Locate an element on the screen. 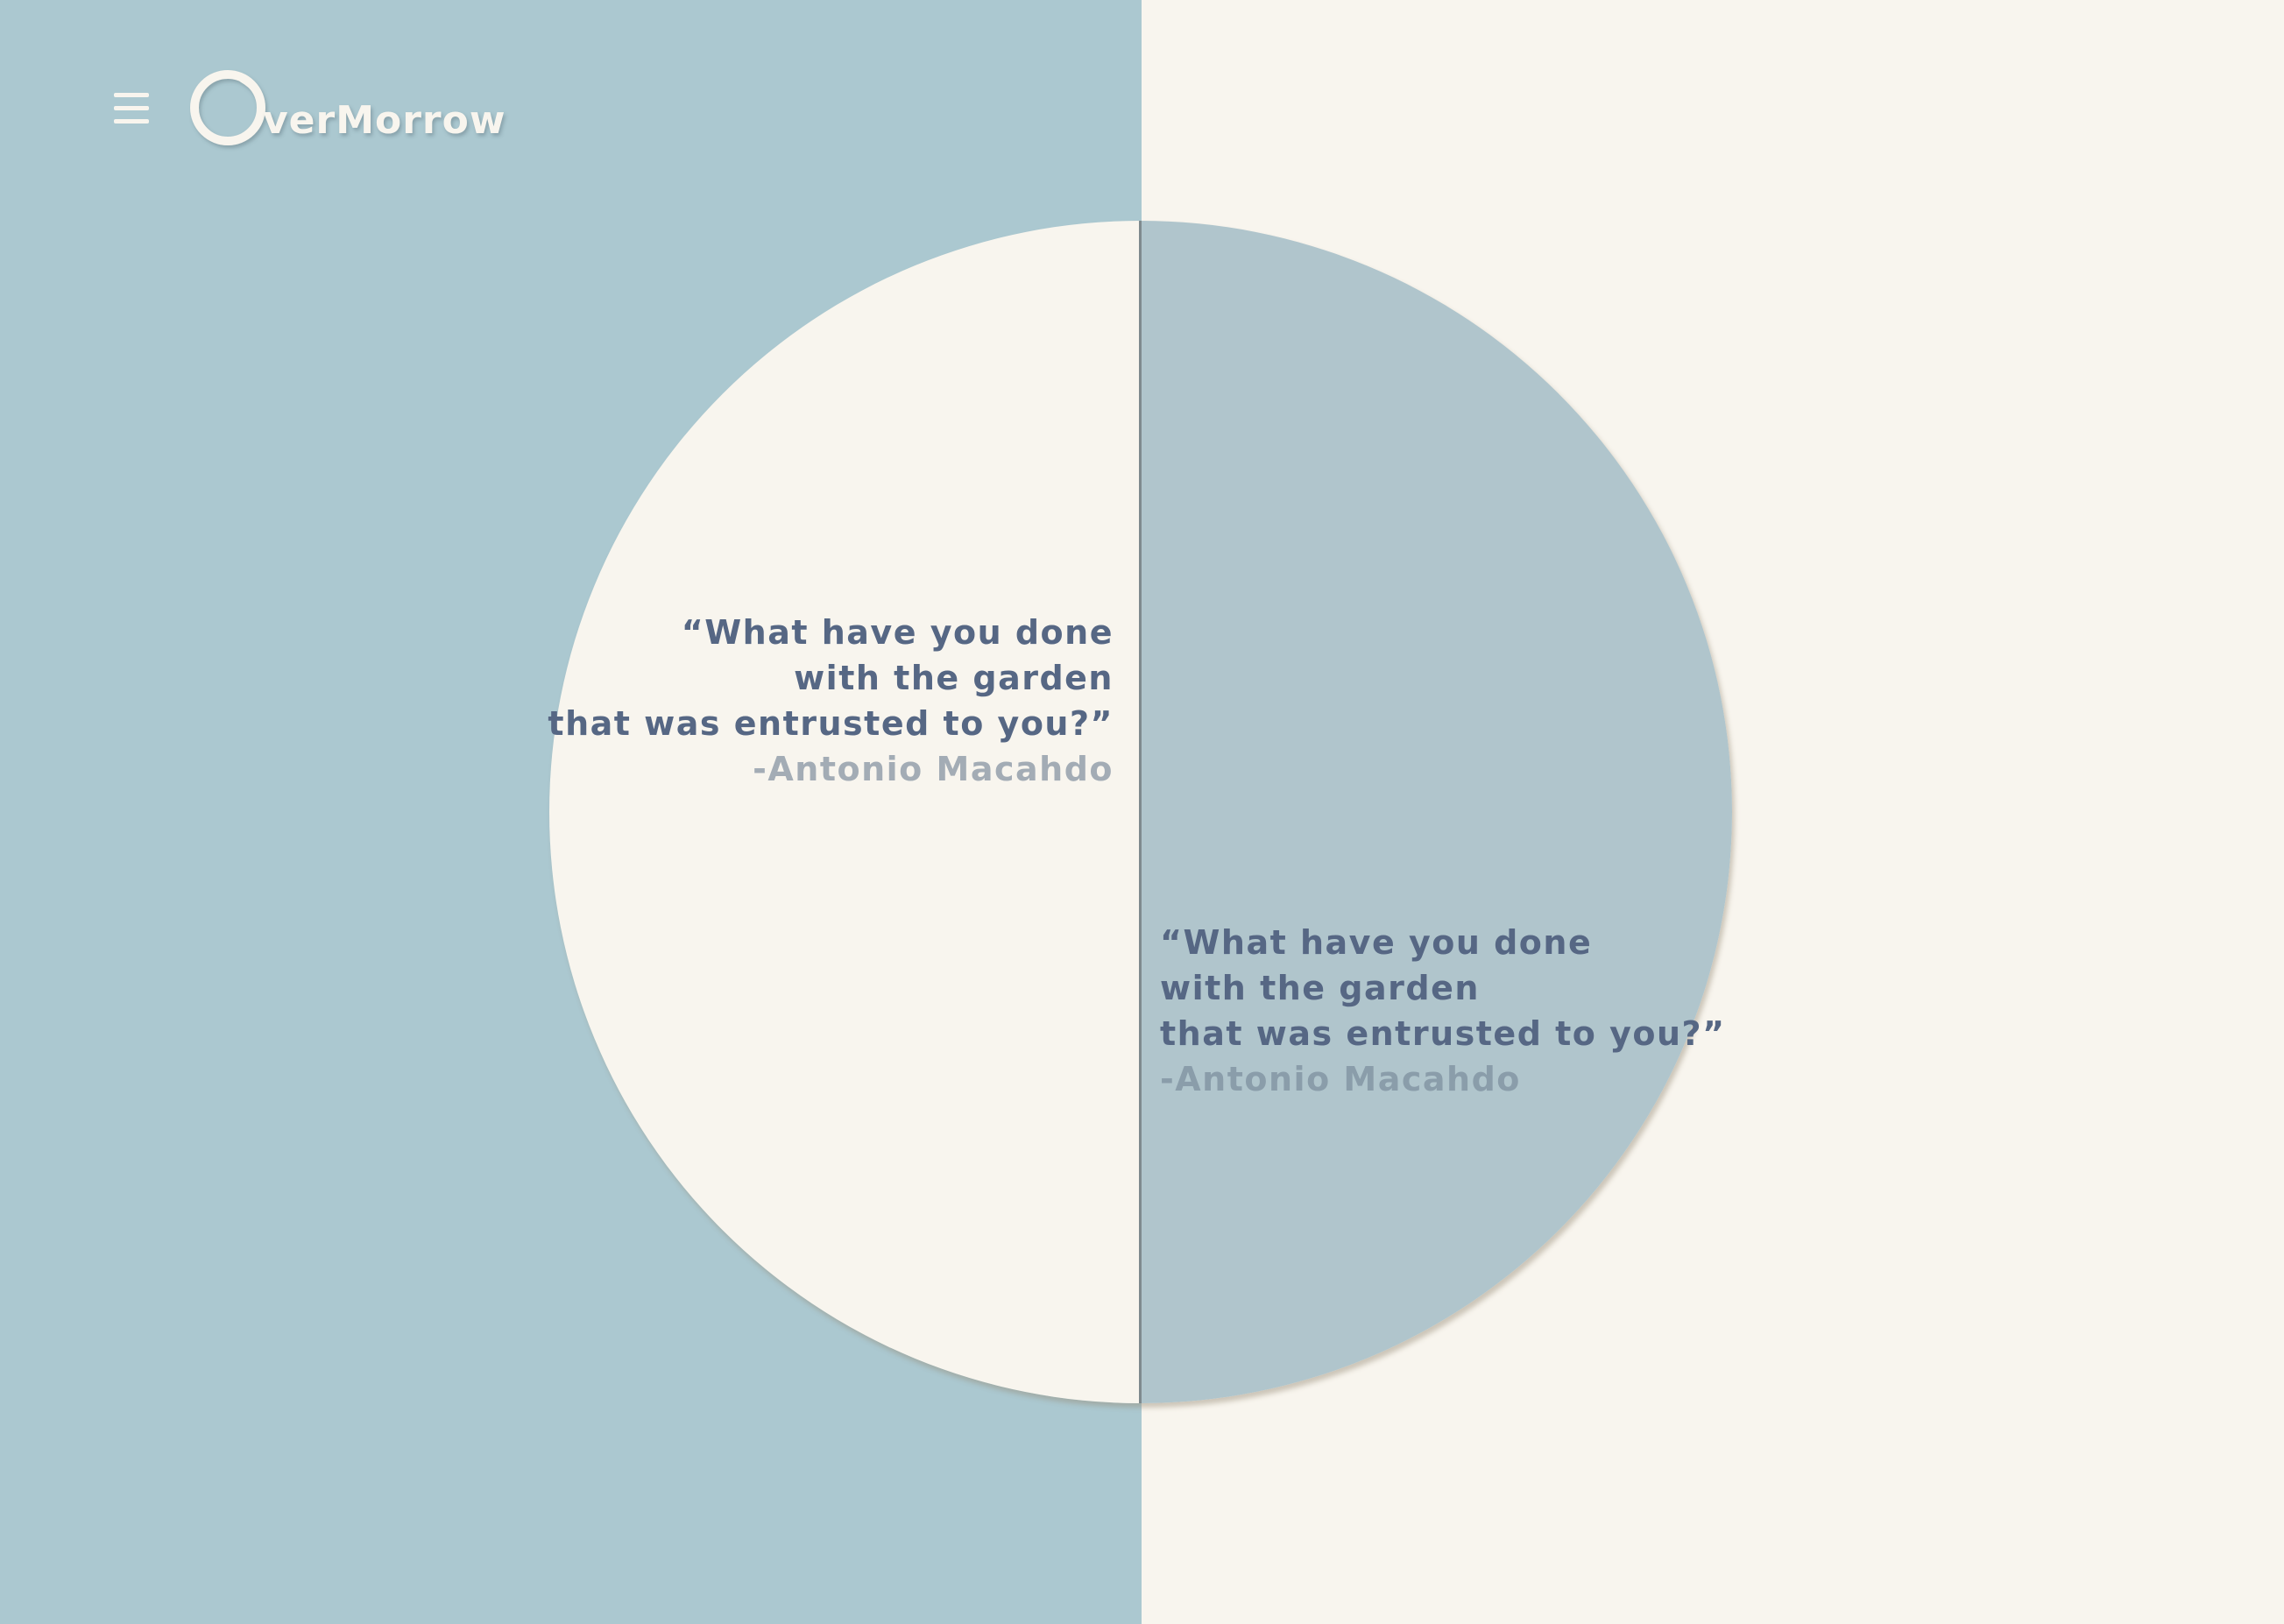 The width and height of the screenshot is (2284, 1624). menu-button is located at coordinates (135, 108).